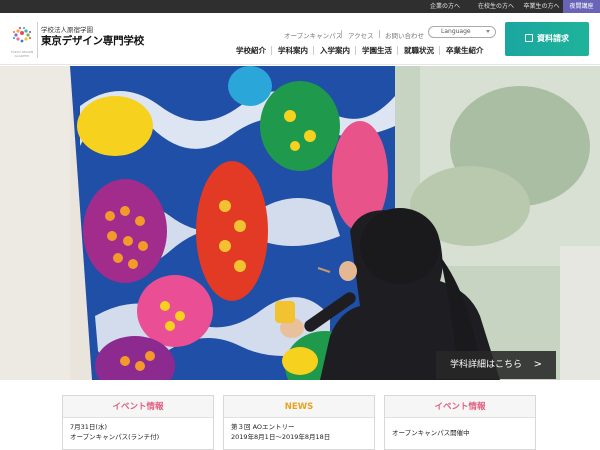 Image resolution: width=600 pixels, height=450 pixels. Describe the element at coordinates (581, 6) in the screenshot. I see `util-link-night-course: 夜間講座` at that location.